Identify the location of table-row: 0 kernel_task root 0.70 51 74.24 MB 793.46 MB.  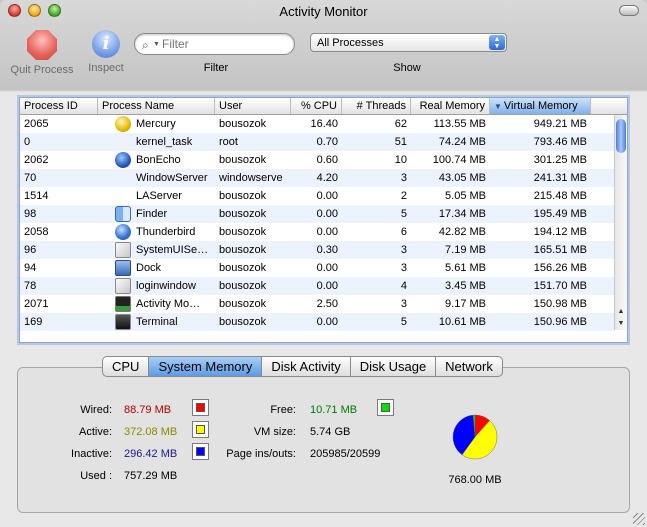
(317, 142).